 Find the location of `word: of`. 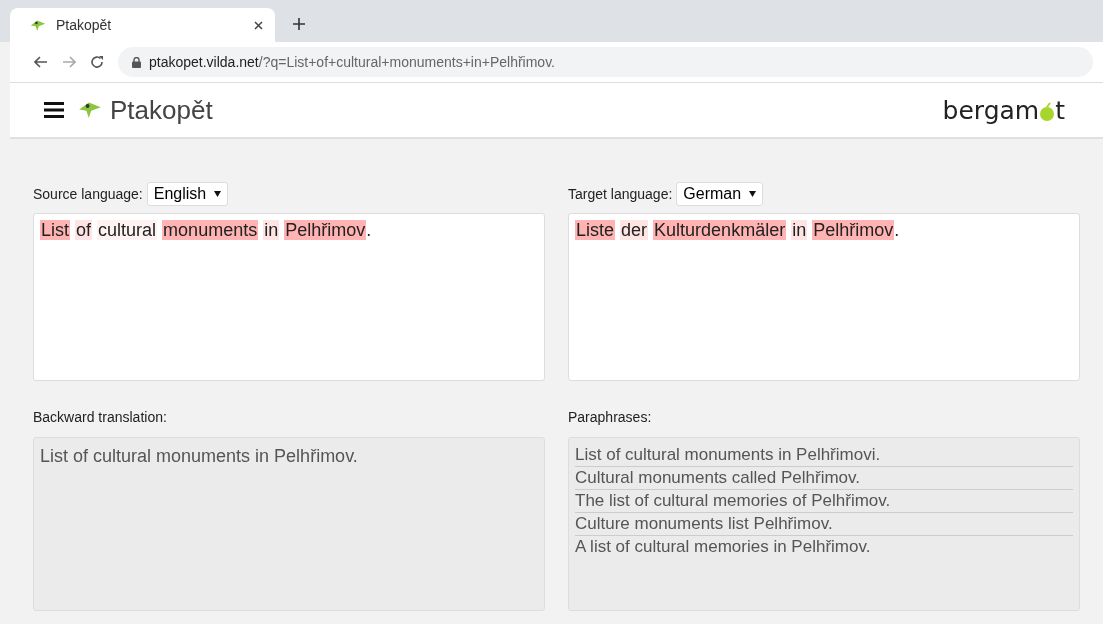

word: of is located at coordinates (84, 230).